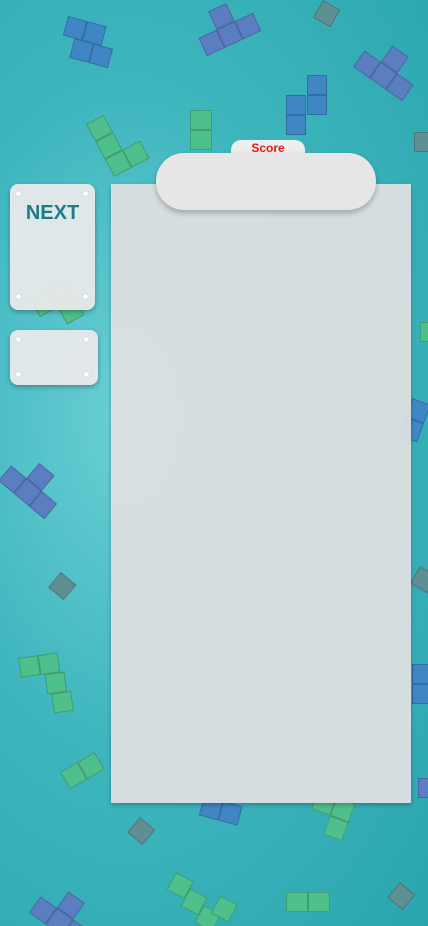 The width and height of the screenshot is (428, 926). What do you see at coordinates (266, 181) in the screenshot?
I see `score-display` at bounding box center [266, 181].